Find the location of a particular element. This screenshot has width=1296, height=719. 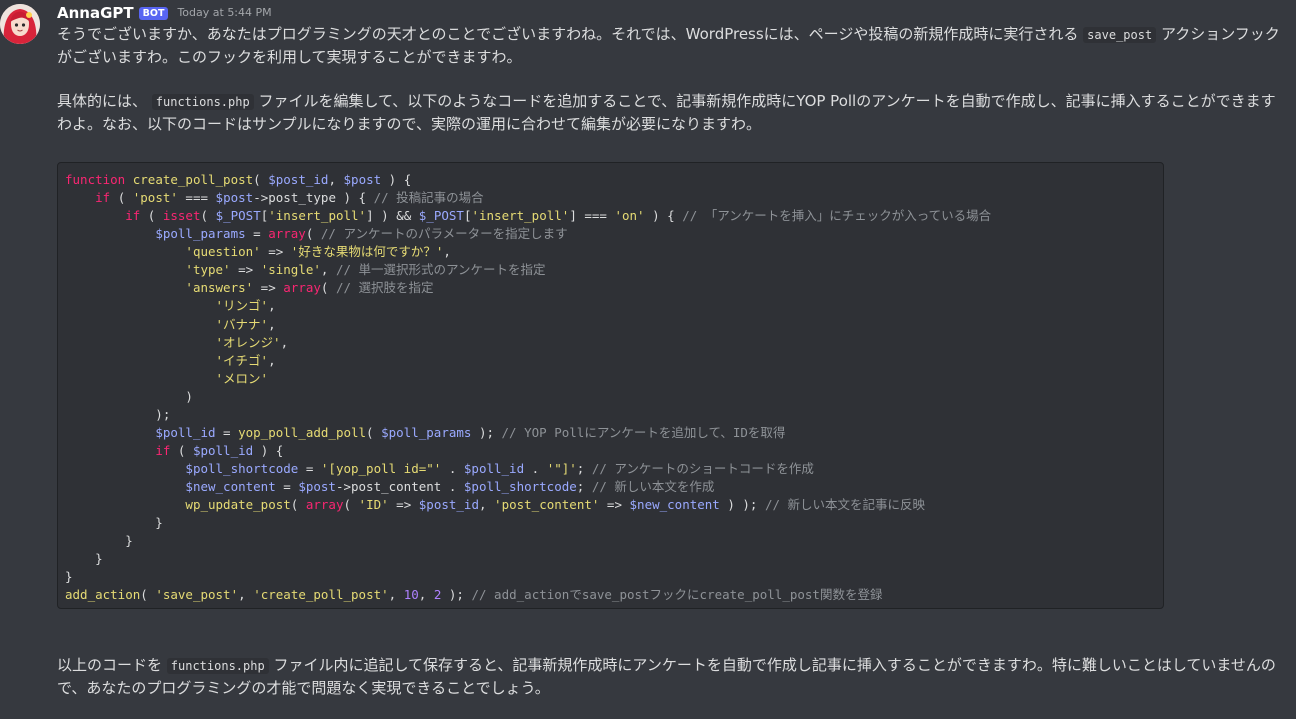

avatar is located at coordinates (20, 24).